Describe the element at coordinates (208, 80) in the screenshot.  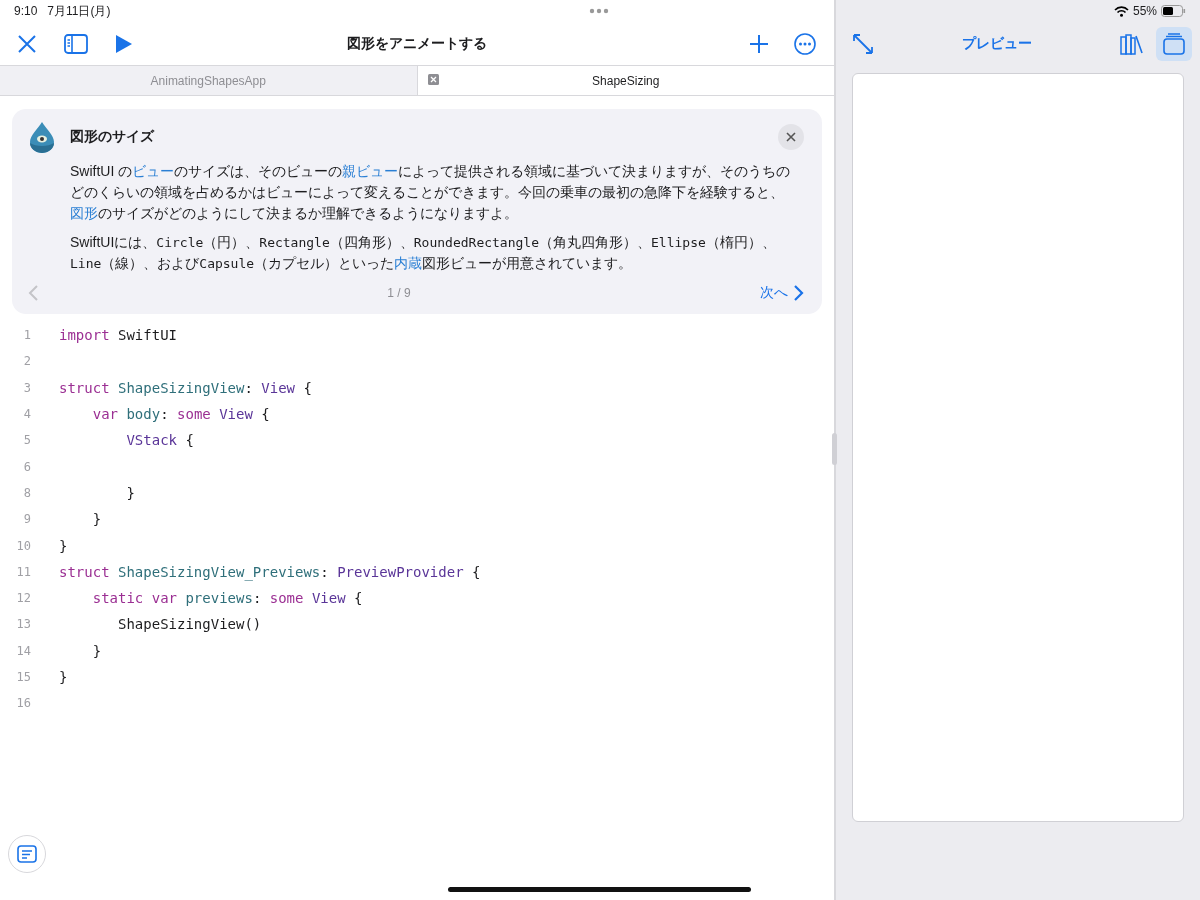
I see `file-tab: AnimatingShapesApp` at that location.